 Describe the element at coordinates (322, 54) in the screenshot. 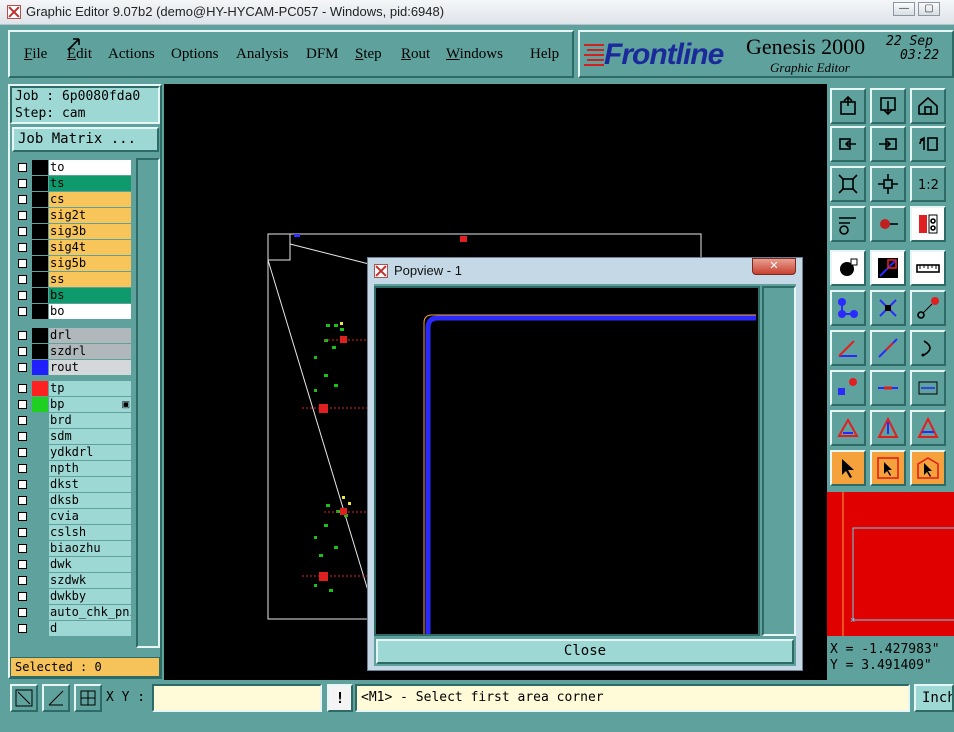

I see `menu-dfm: DFM` at that location.